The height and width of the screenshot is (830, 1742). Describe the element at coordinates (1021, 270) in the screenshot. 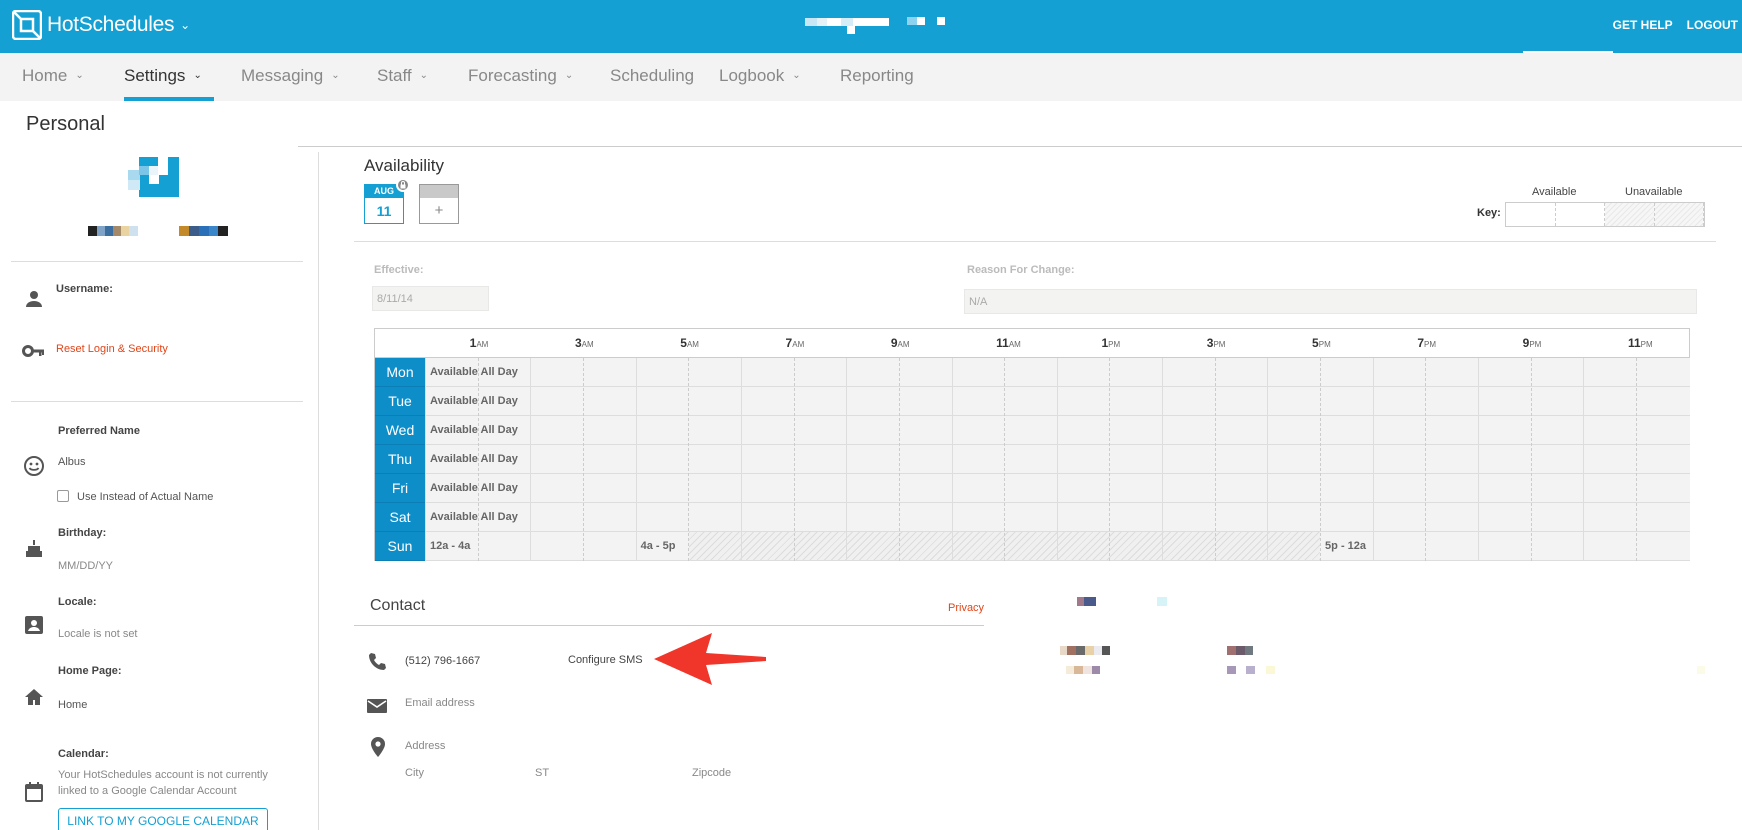

I see `reason-label: Reason For Change:` at that location.